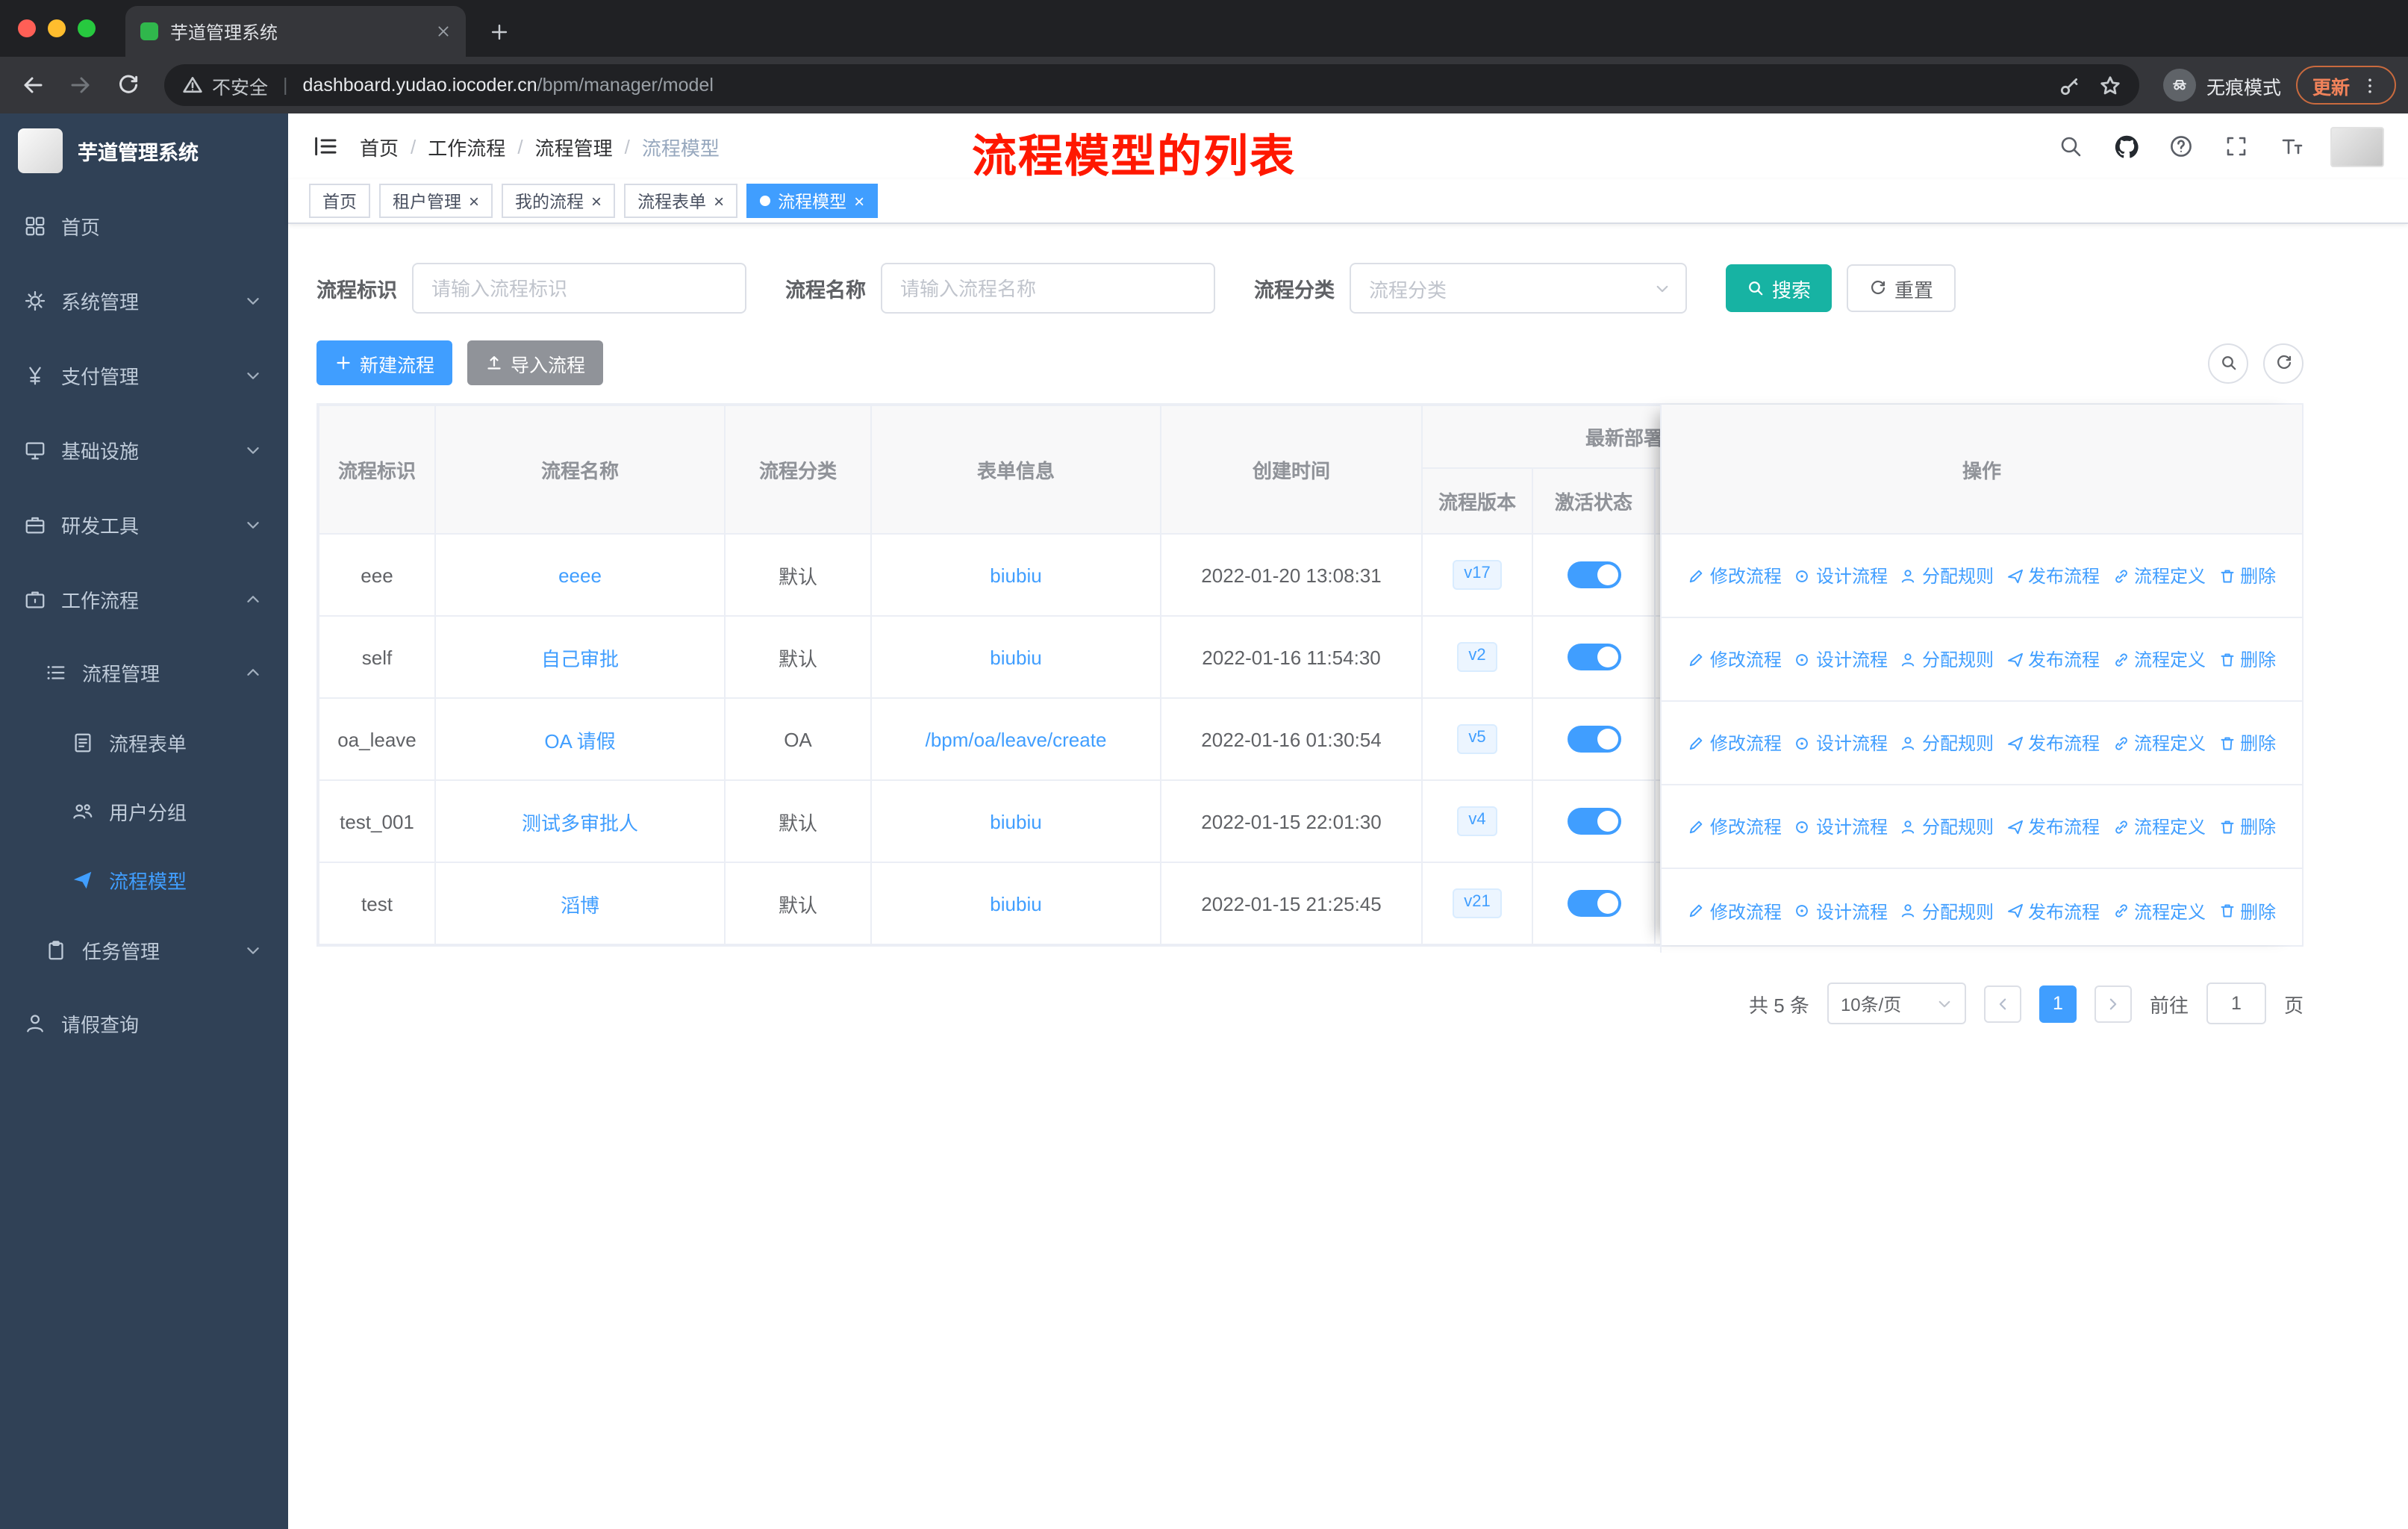 This screenshot has height=1529, width=2408. Describe the element at coordinates (33, 85) in the screenshot. I see `back-button` at that location.